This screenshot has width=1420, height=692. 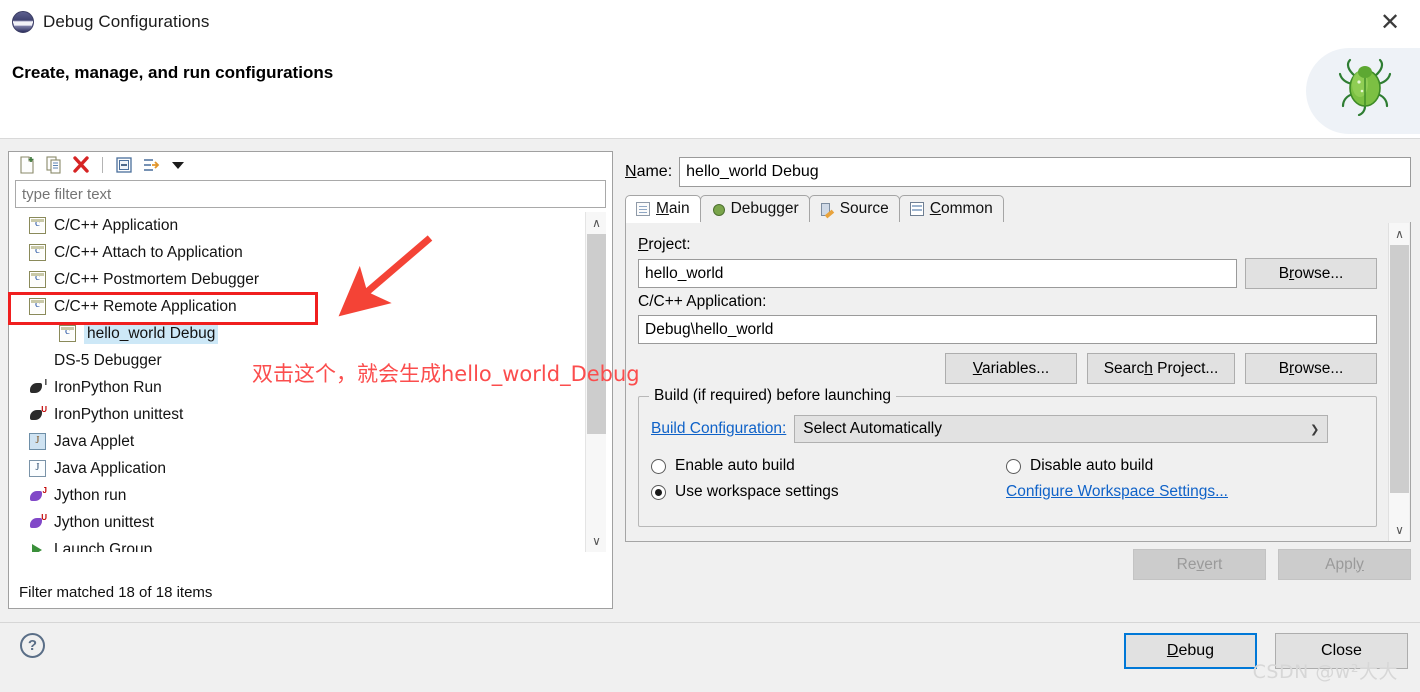 What do you see at coordinates (1018, 564) in the screenshot?
I see `revert-apply-row: Revert Apply` at bounding box center [1018, 564].